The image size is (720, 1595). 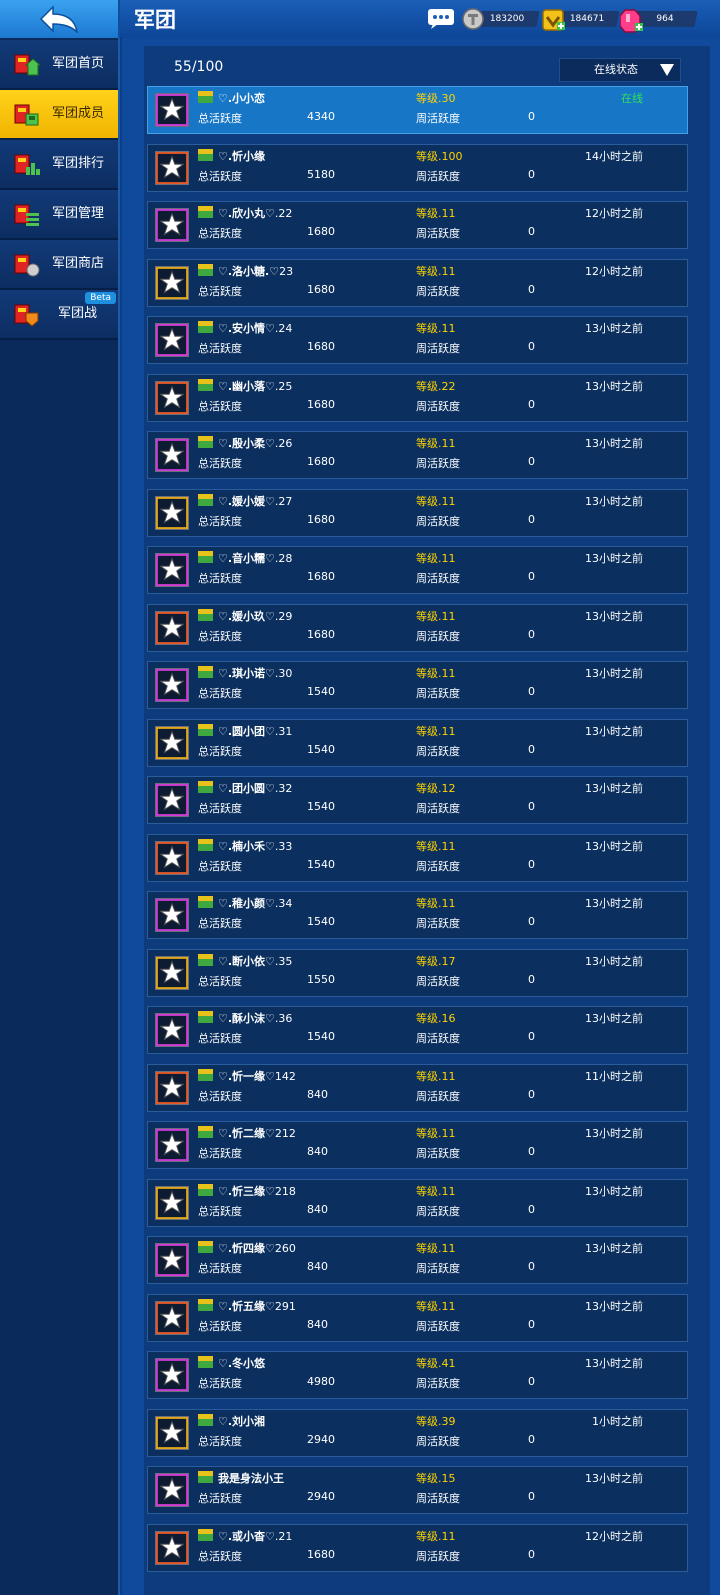 I want to click on member-row: ♡.忻二缘♡212 总活跃度 840 等级.11 周活跃度 0 13小时之前, so click(x=417, y=1145).